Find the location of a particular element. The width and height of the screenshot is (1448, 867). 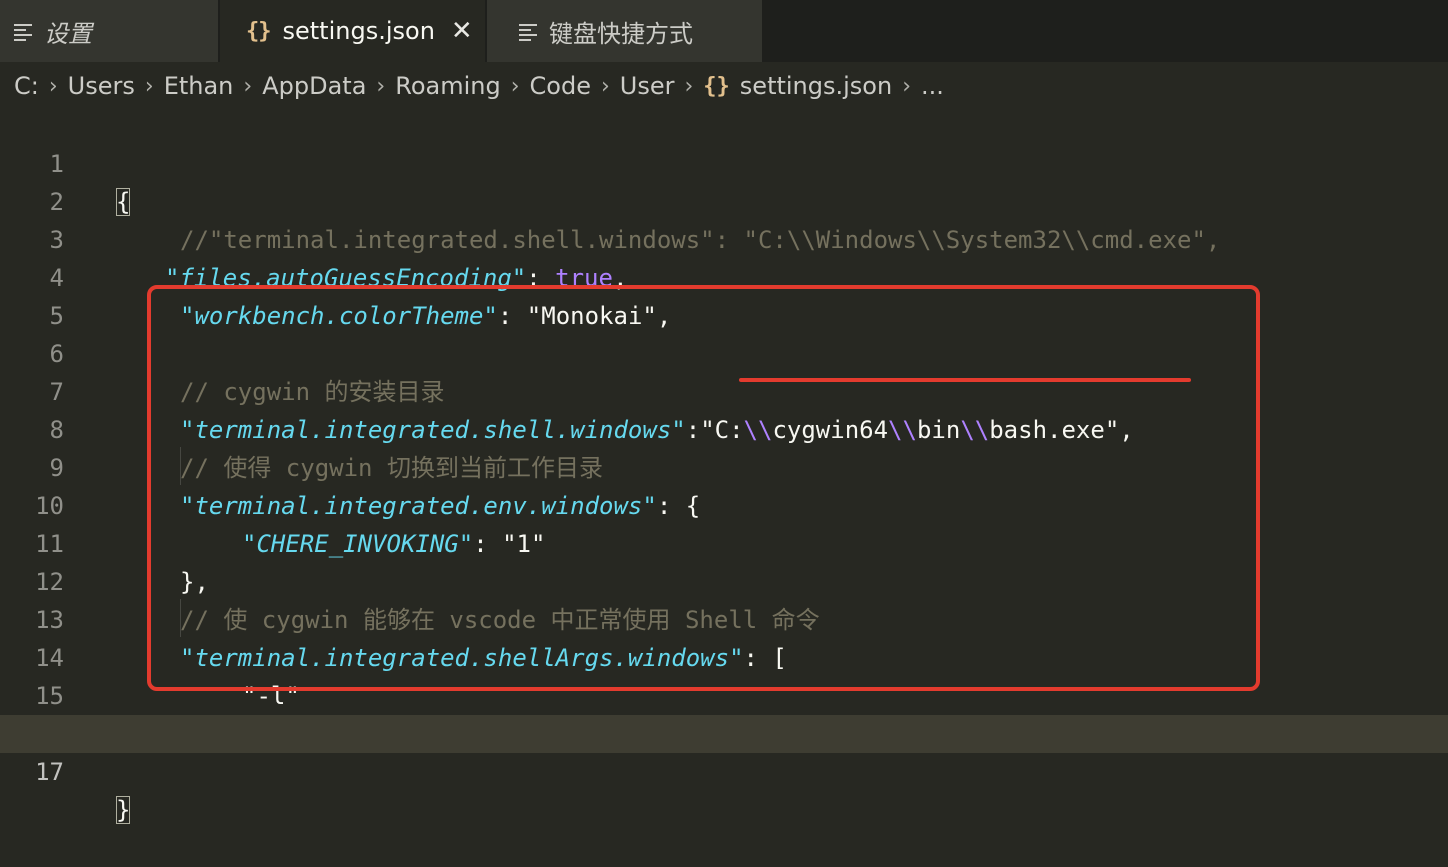

keyboard-lines-icon is located at coordinates (528, 32).